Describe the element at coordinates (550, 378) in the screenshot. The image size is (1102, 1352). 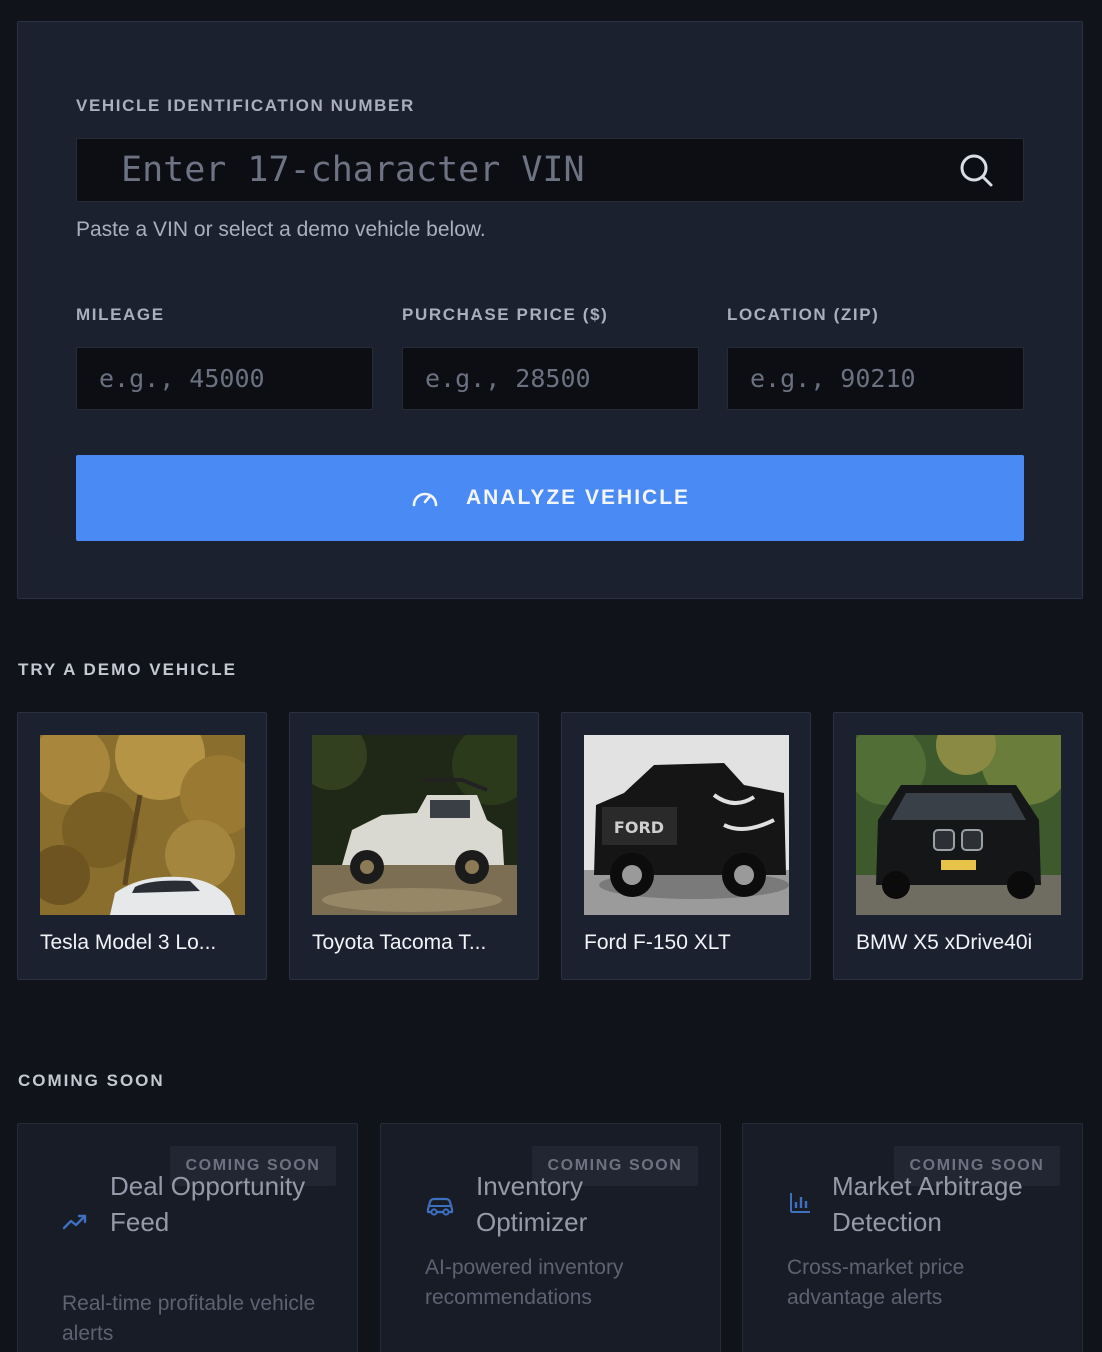
I see `purchase-price-input` at that location.